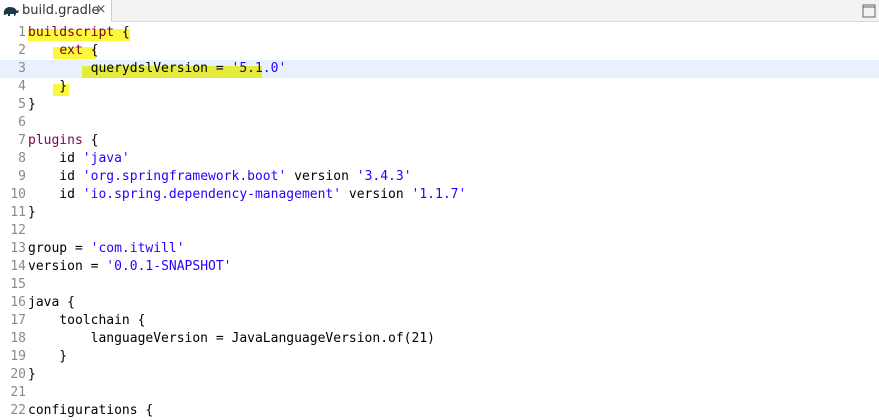 This screenshot has height=420, width=879. What do you see at coordinates (439, 123) in the screenshot?
I see `code-line: 6` at bounding box center [439, 123].